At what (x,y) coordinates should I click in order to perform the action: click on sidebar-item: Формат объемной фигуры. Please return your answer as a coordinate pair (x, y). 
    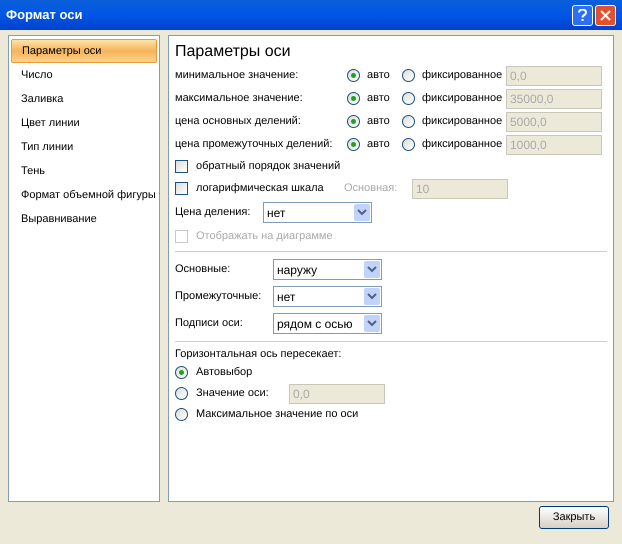
    Looking at the image, I should click on (84, 195).